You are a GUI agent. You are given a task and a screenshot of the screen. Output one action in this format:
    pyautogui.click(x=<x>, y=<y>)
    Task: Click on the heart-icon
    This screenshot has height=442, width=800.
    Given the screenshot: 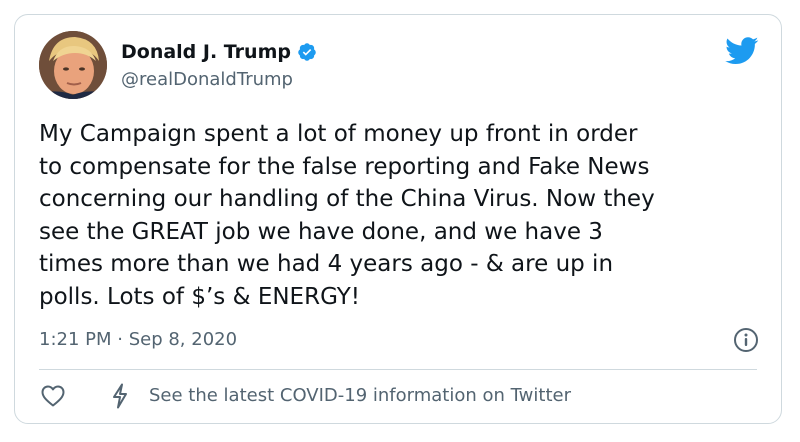 What is the action you would take?
    pyautogui.click(x=53, y=396)
    